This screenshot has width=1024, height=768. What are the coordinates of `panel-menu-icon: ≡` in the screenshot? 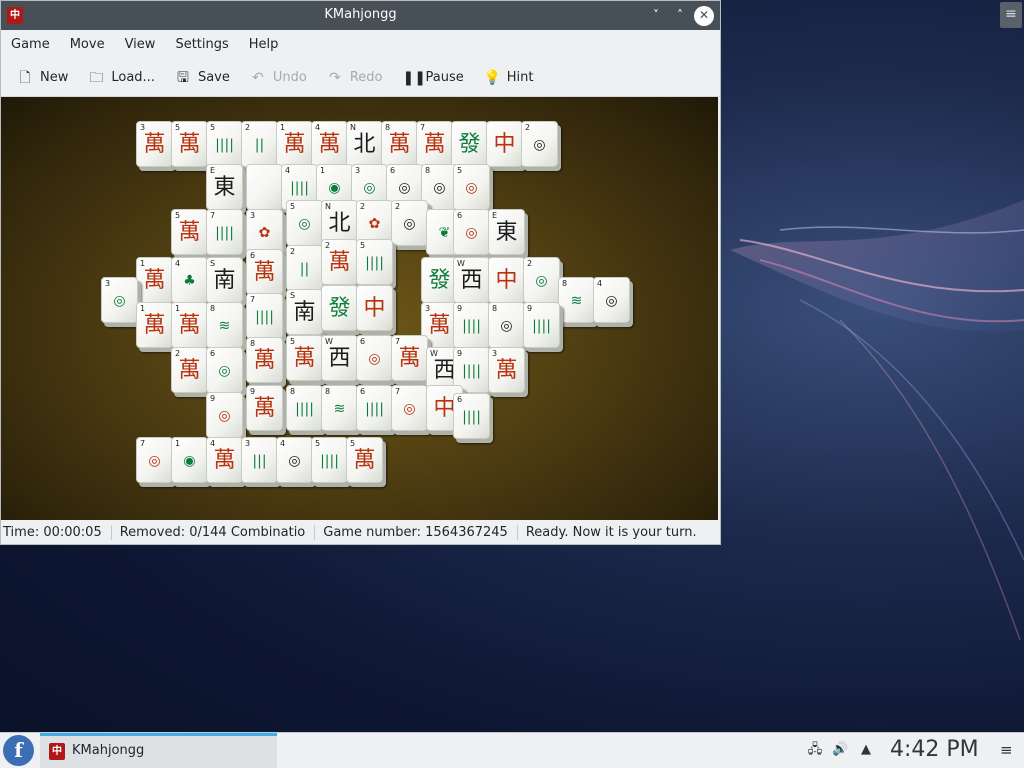 It's located at (1006, 750).